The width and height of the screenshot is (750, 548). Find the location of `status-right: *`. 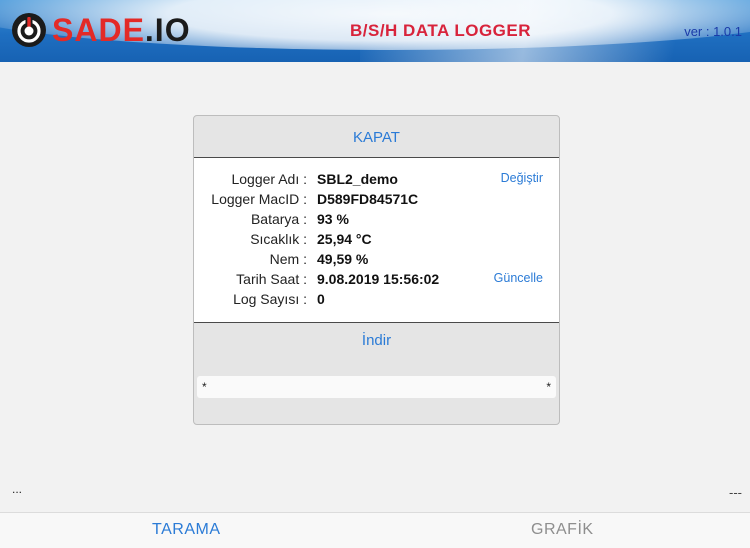

status-right: * is located at coordinates (548, 387).